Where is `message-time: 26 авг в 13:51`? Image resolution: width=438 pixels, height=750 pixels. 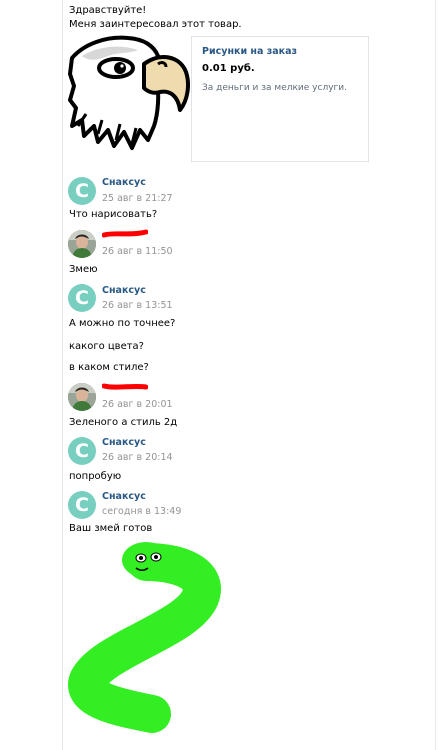
message-time: 26 авг в 13:51 is located at coordinates (137, 305).